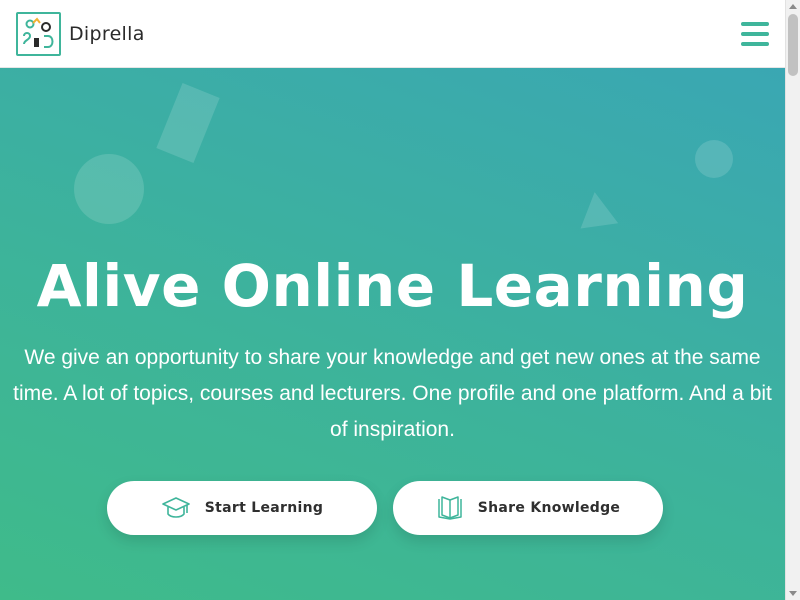 Image resolution: width=800 pixels, height=600 pixels. I want to click on scrollbar-thumb, so click(793, 45).